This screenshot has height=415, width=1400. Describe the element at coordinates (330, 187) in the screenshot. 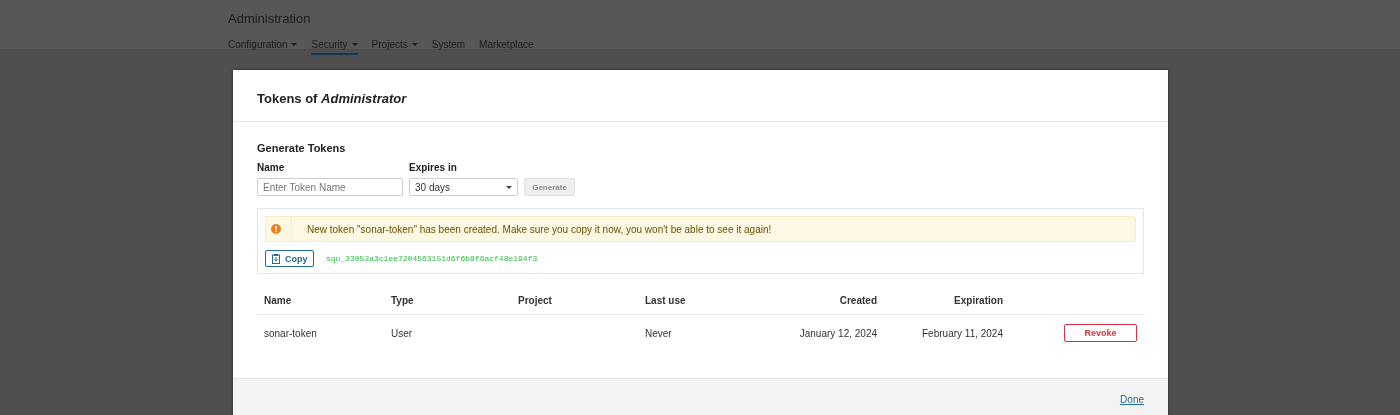

I see `token-name-field: Enter Token Name` at that location.